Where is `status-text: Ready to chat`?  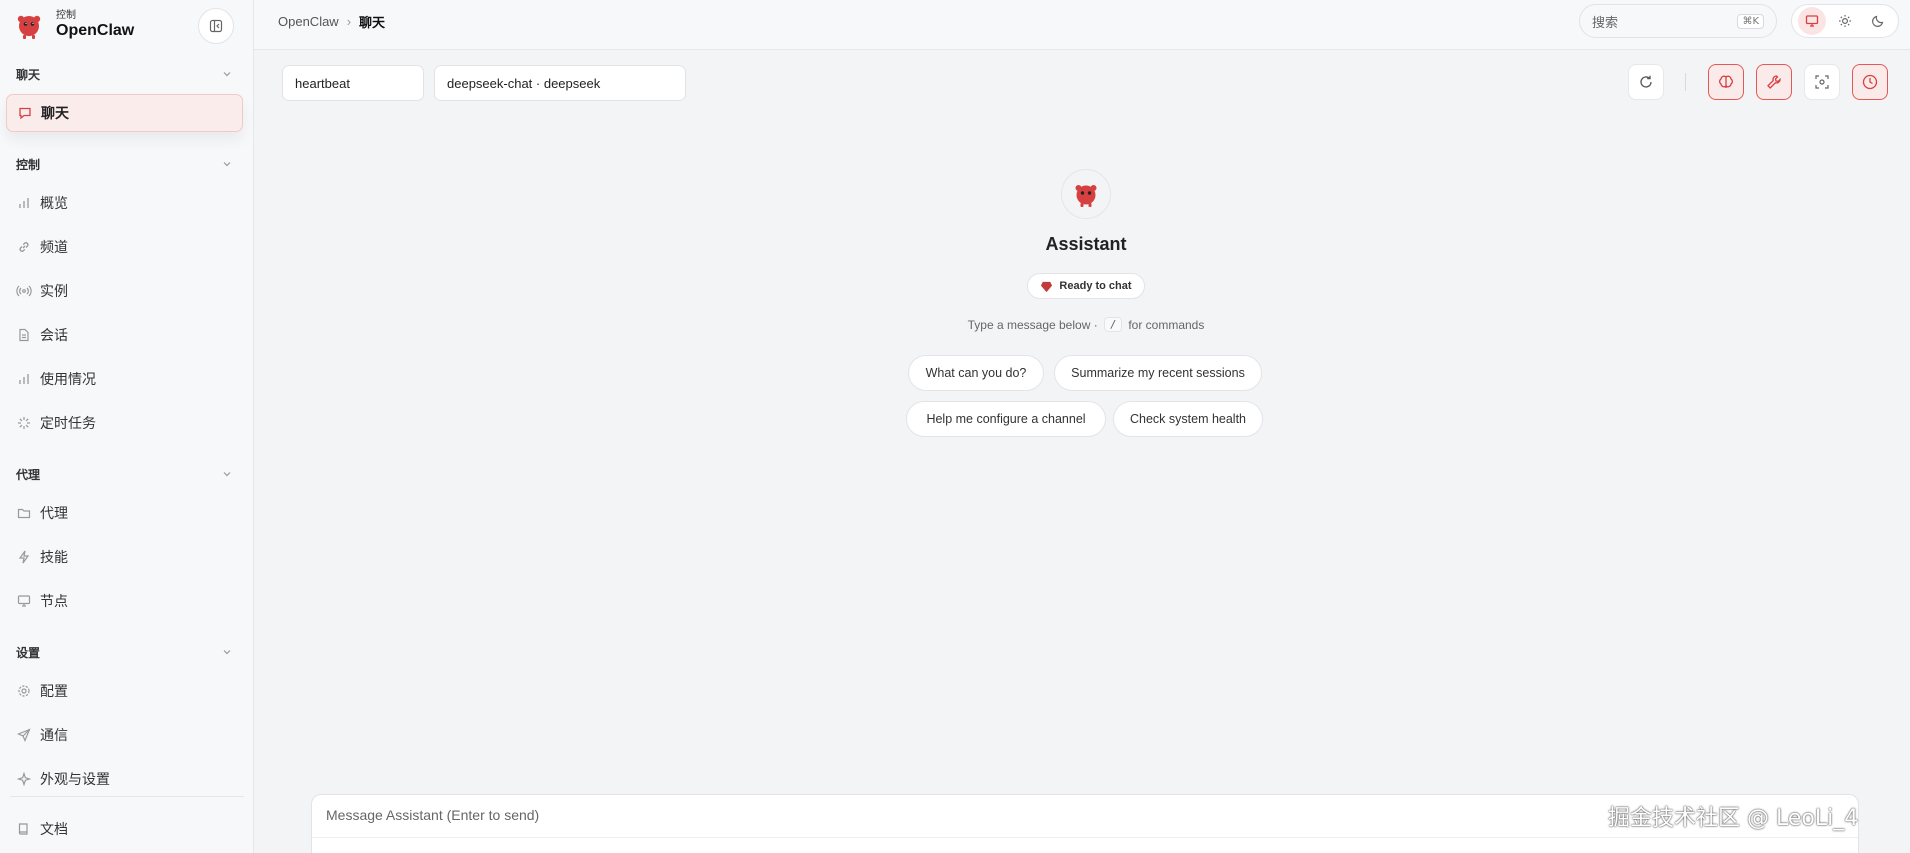
status-text: Ready to chat is located at coordinates (1095, 286).